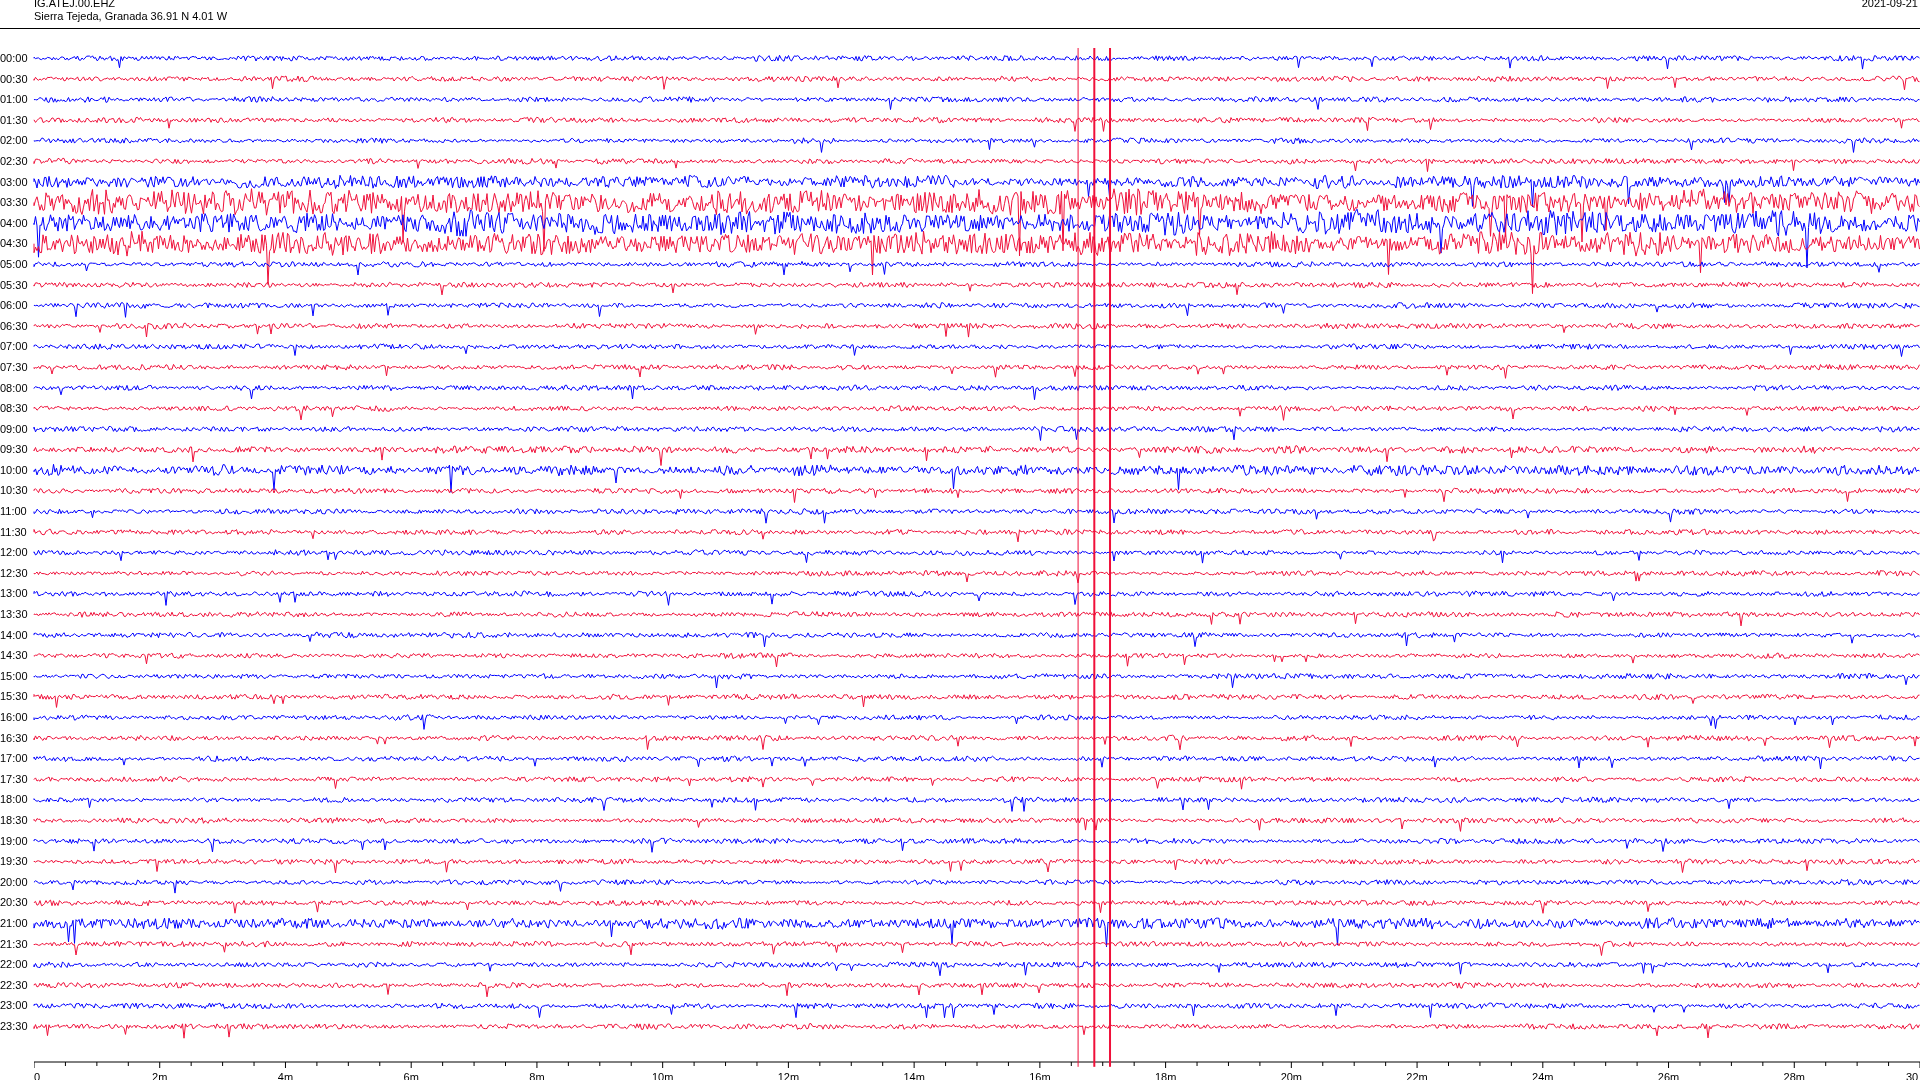 The image size is (1920, 1080). I want to click on time-label: 15:00, so click(14, 676).